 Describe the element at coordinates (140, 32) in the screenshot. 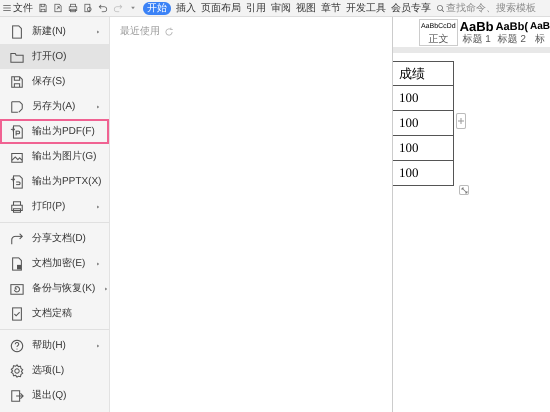

I see `section-title: 最近使用` at that location.